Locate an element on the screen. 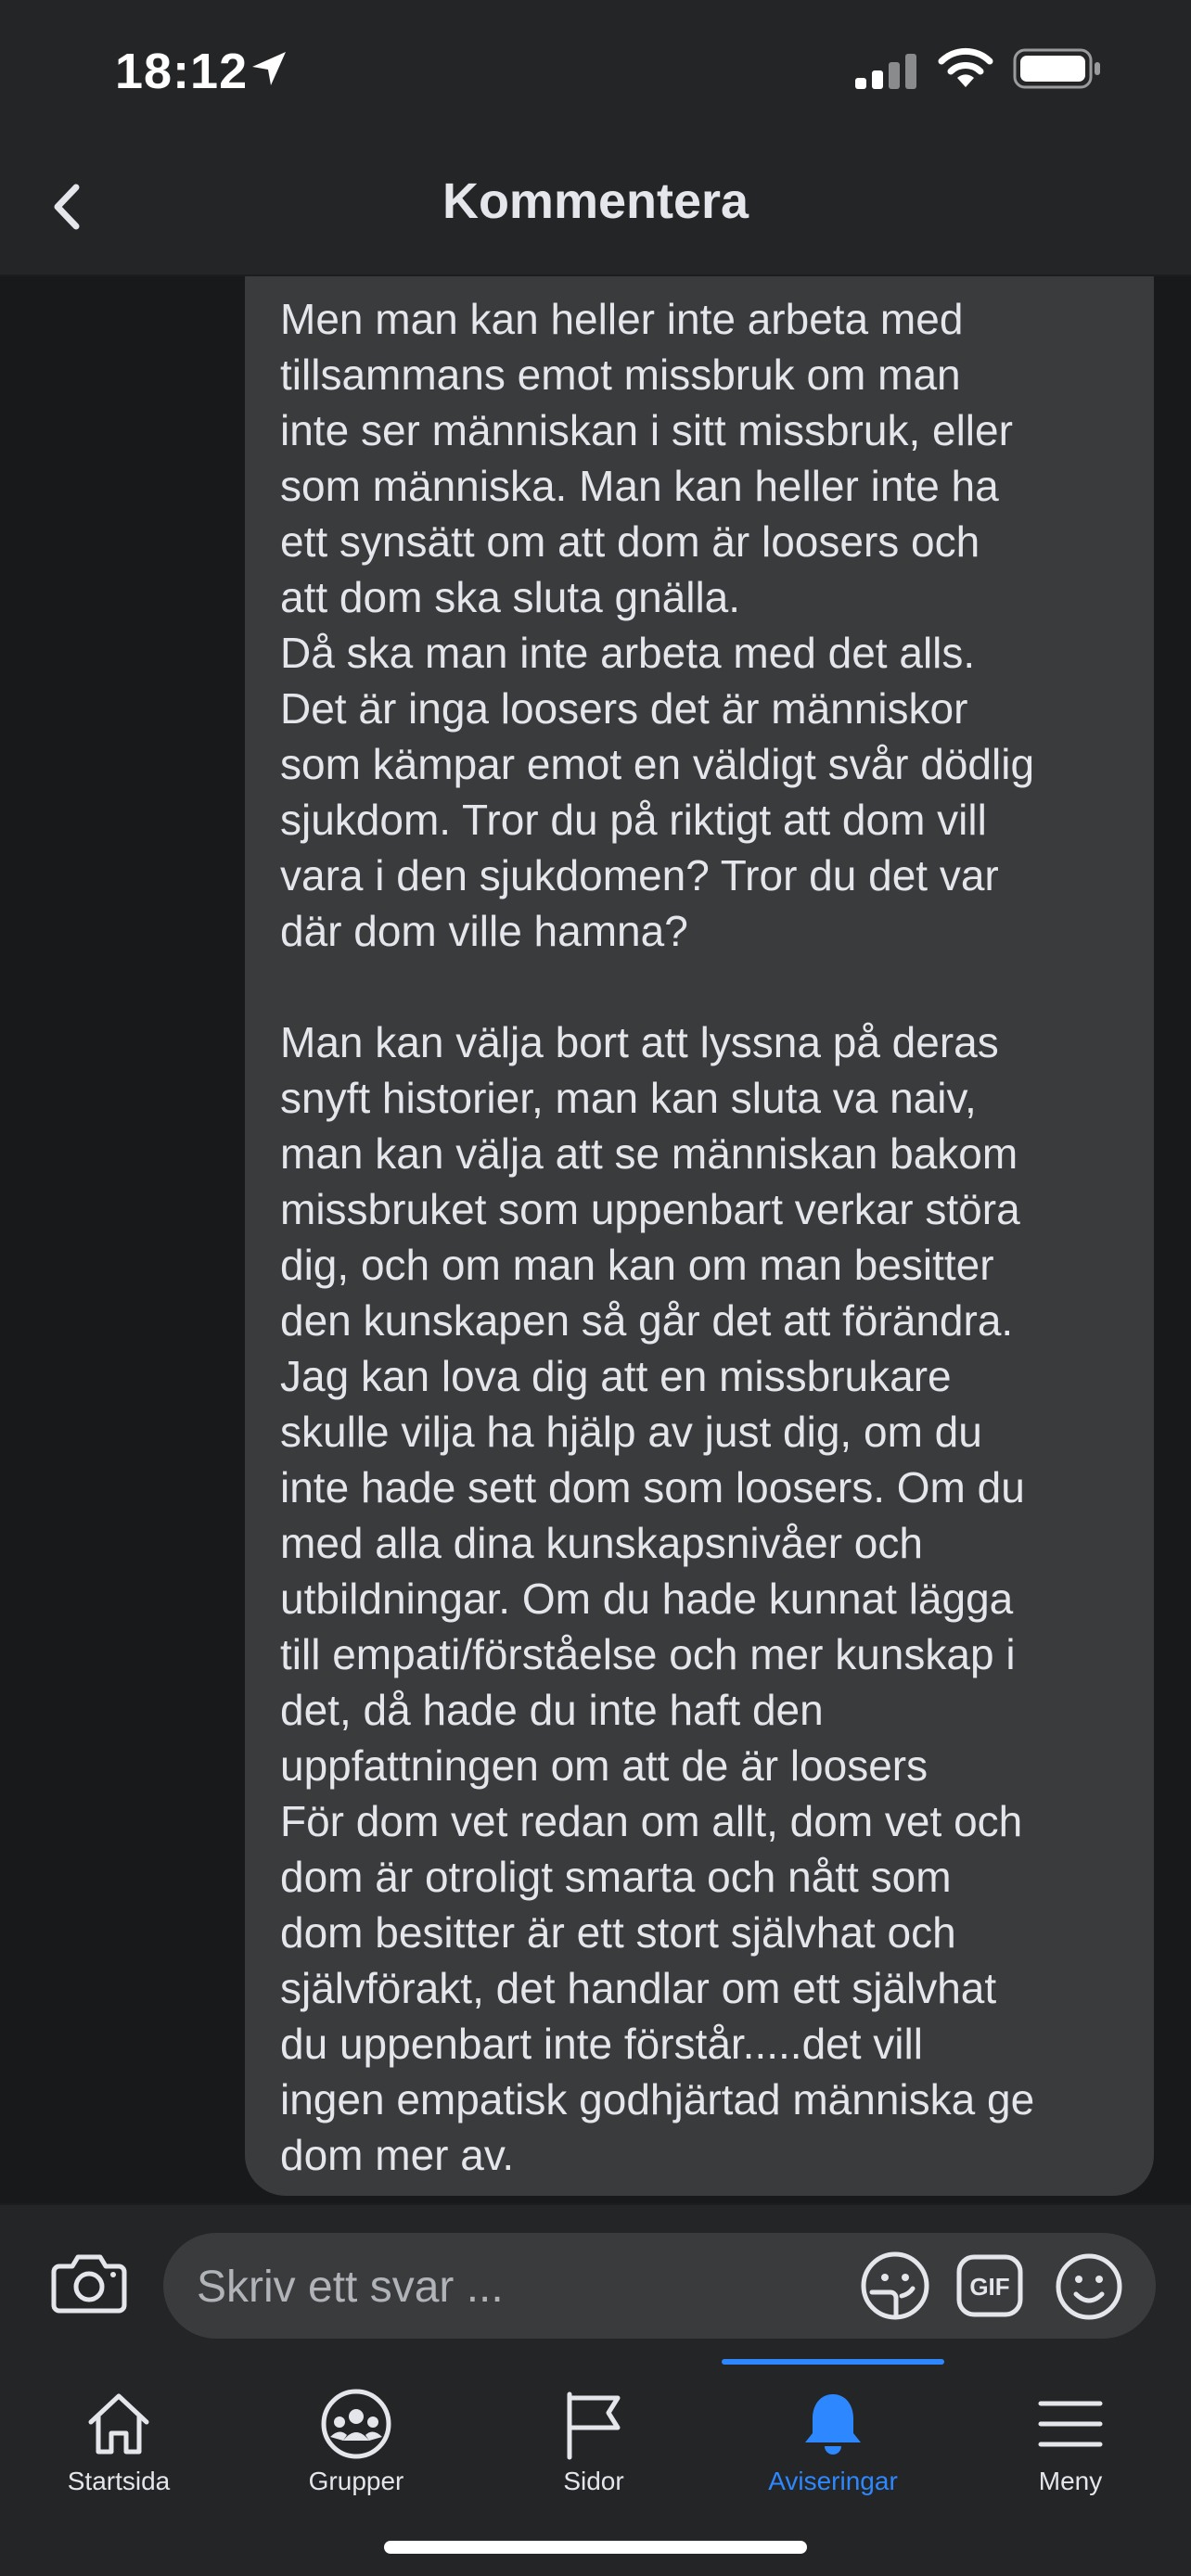 The width and height of the screenshot is (1191, 2576). tab-label: Grupper is located at coordinates (356, 2481).